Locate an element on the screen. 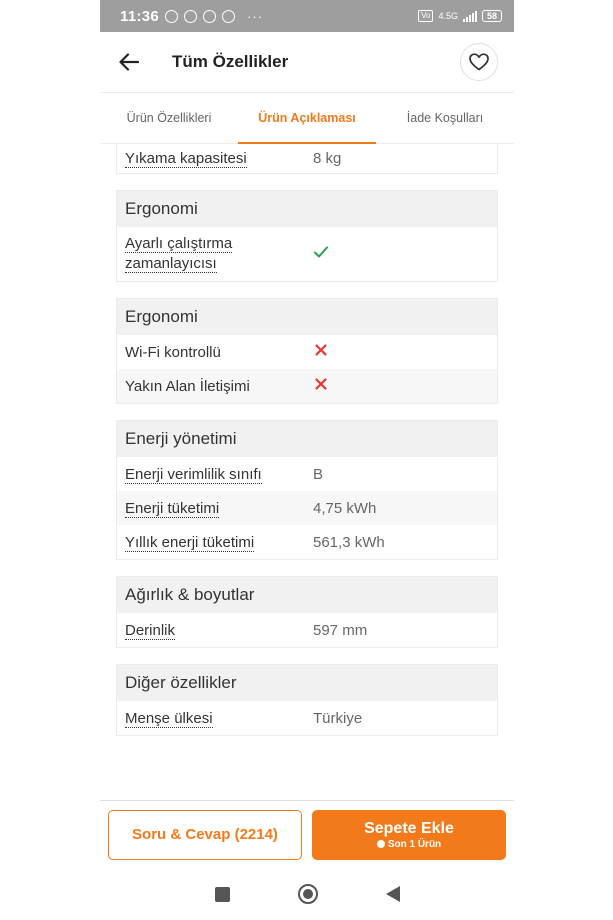  alarm-clock-icon is located at coordinates (229, 16).